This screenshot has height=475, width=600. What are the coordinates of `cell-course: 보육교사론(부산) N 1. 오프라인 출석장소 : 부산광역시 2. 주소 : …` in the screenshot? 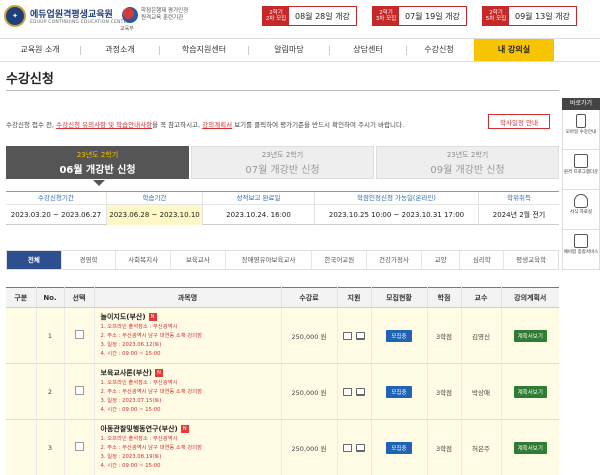 It's located at (188, 391).